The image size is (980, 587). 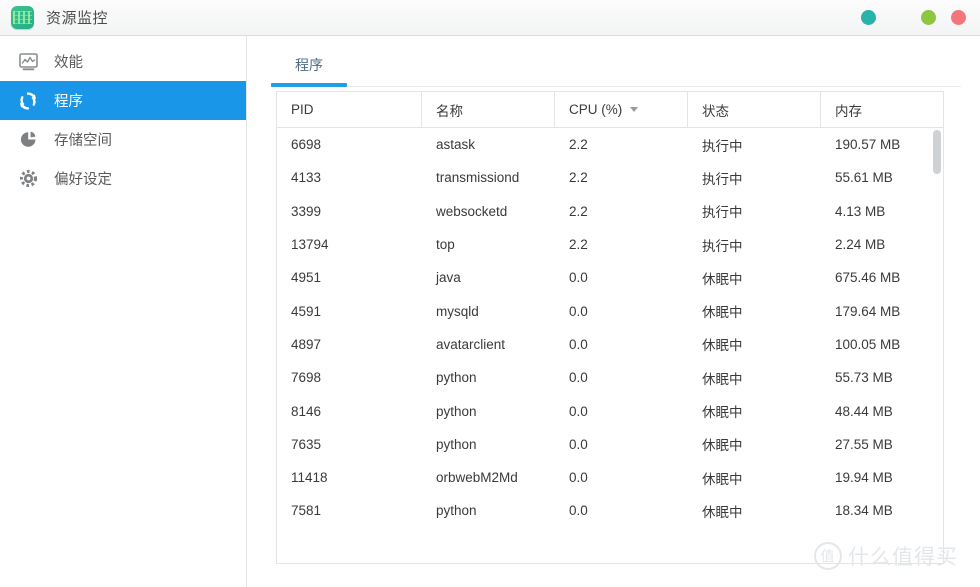 I want to click on table-row: 4591 mysqld 0.0 休眠中 179.64 MB, so click(x=610, y=310).